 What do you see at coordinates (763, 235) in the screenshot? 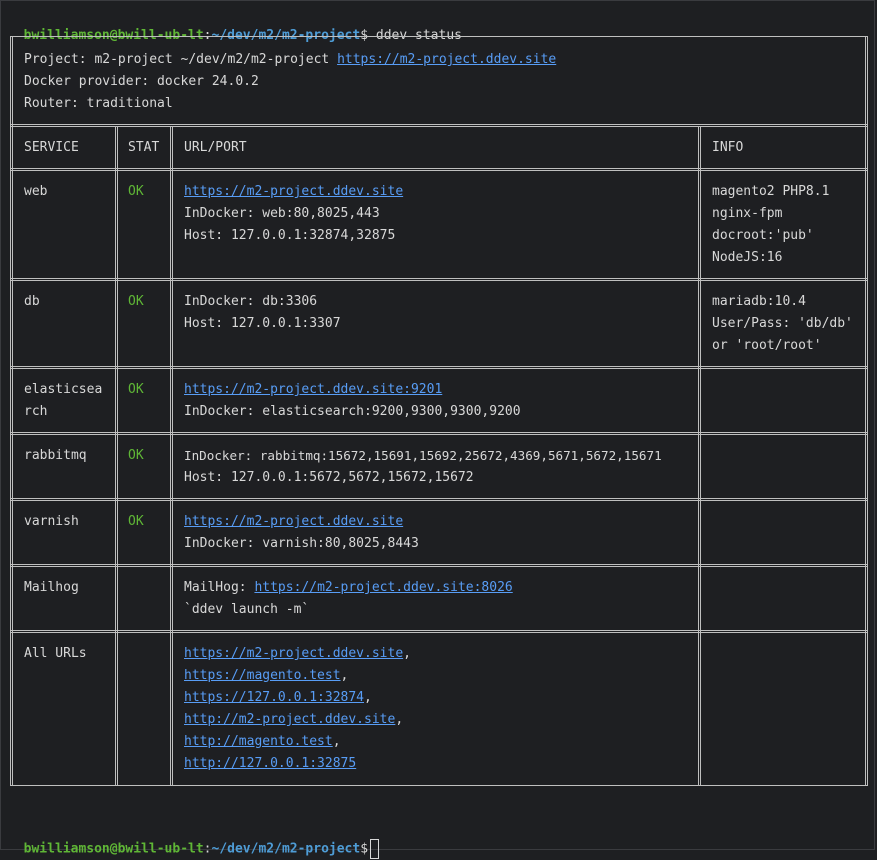
I see `web-info: docroot:'pub'` at bounding box center [763, 235].